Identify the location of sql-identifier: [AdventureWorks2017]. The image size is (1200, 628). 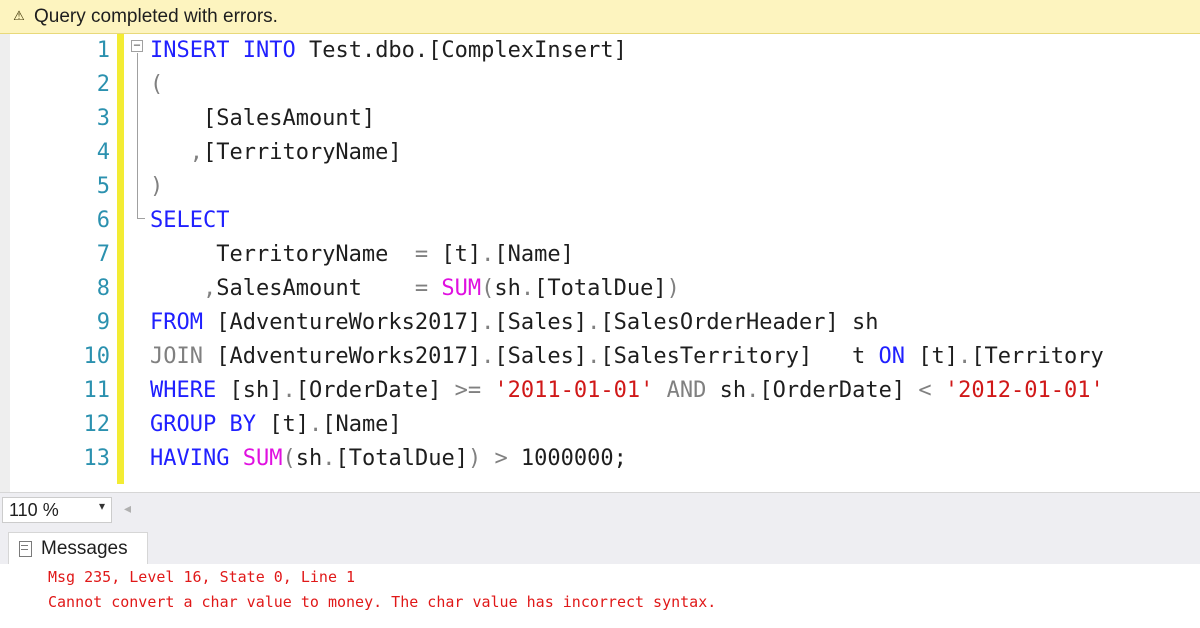
(342, 322).